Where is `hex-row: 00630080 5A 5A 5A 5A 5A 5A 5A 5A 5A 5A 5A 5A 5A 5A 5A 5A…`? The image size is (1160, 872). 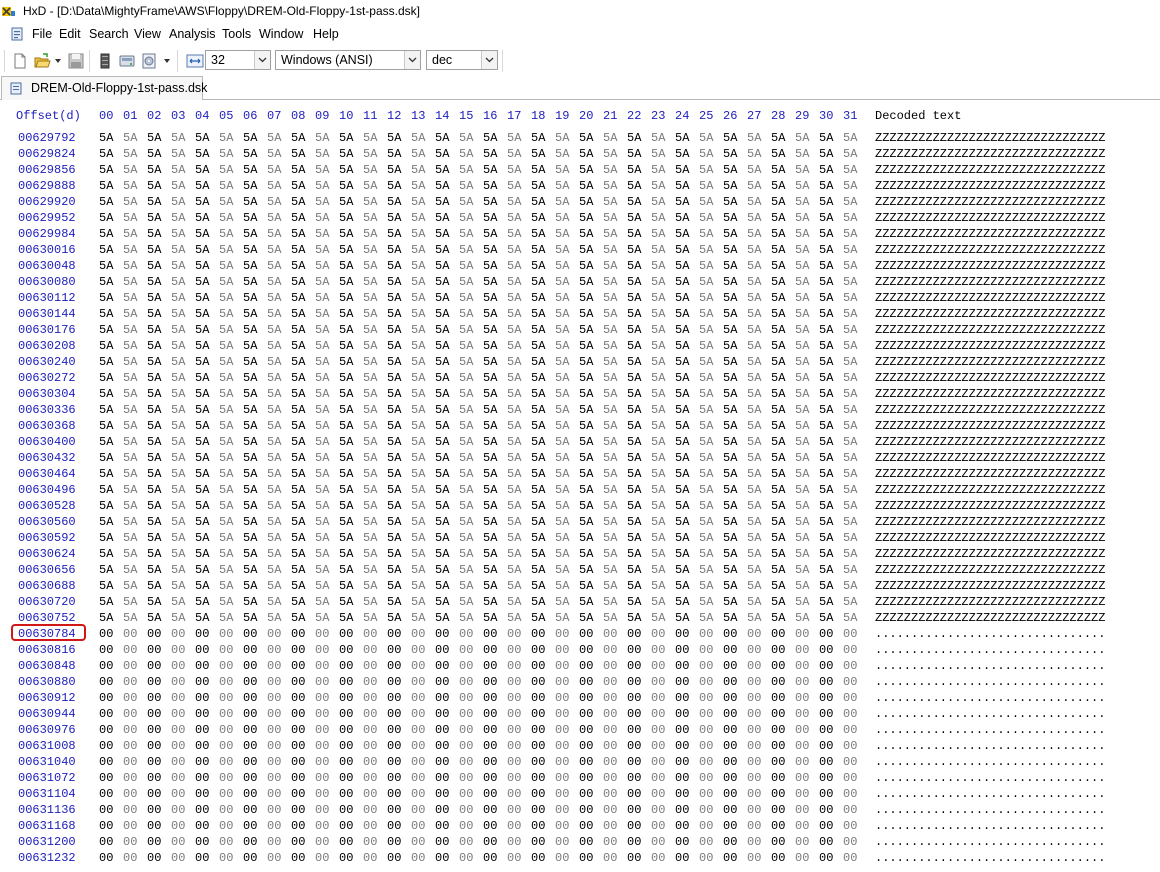
hex-row: 00630080 5A 5A 5A 5A 5A 5A 5A 5A 5A 5A 5A 5A 5A 5A 5A 5A… is located at coordinates (580, 282).